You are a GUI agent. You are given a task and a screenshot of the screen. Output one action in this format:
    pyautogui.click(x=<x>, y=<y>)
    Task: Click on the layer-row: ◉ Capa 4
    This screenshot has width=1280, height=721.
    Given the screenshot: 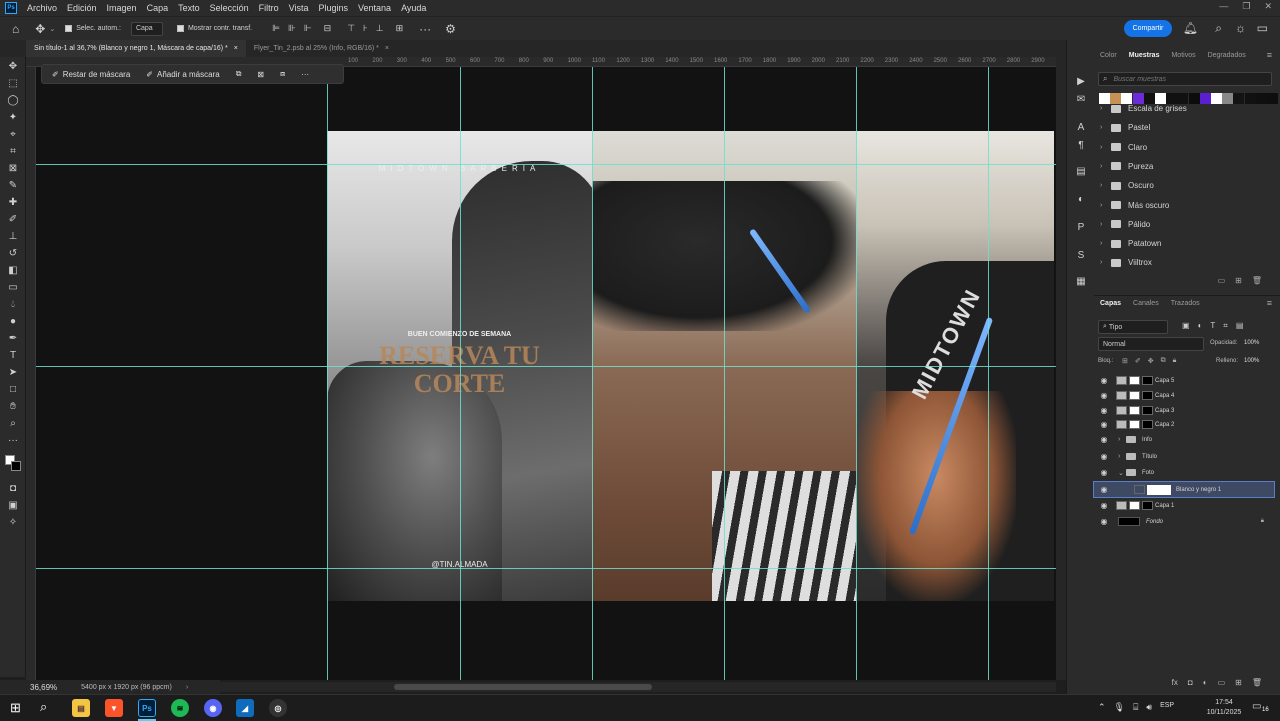 What is the action you would take?
    pyautogui.click(x=1184, y=395)
    